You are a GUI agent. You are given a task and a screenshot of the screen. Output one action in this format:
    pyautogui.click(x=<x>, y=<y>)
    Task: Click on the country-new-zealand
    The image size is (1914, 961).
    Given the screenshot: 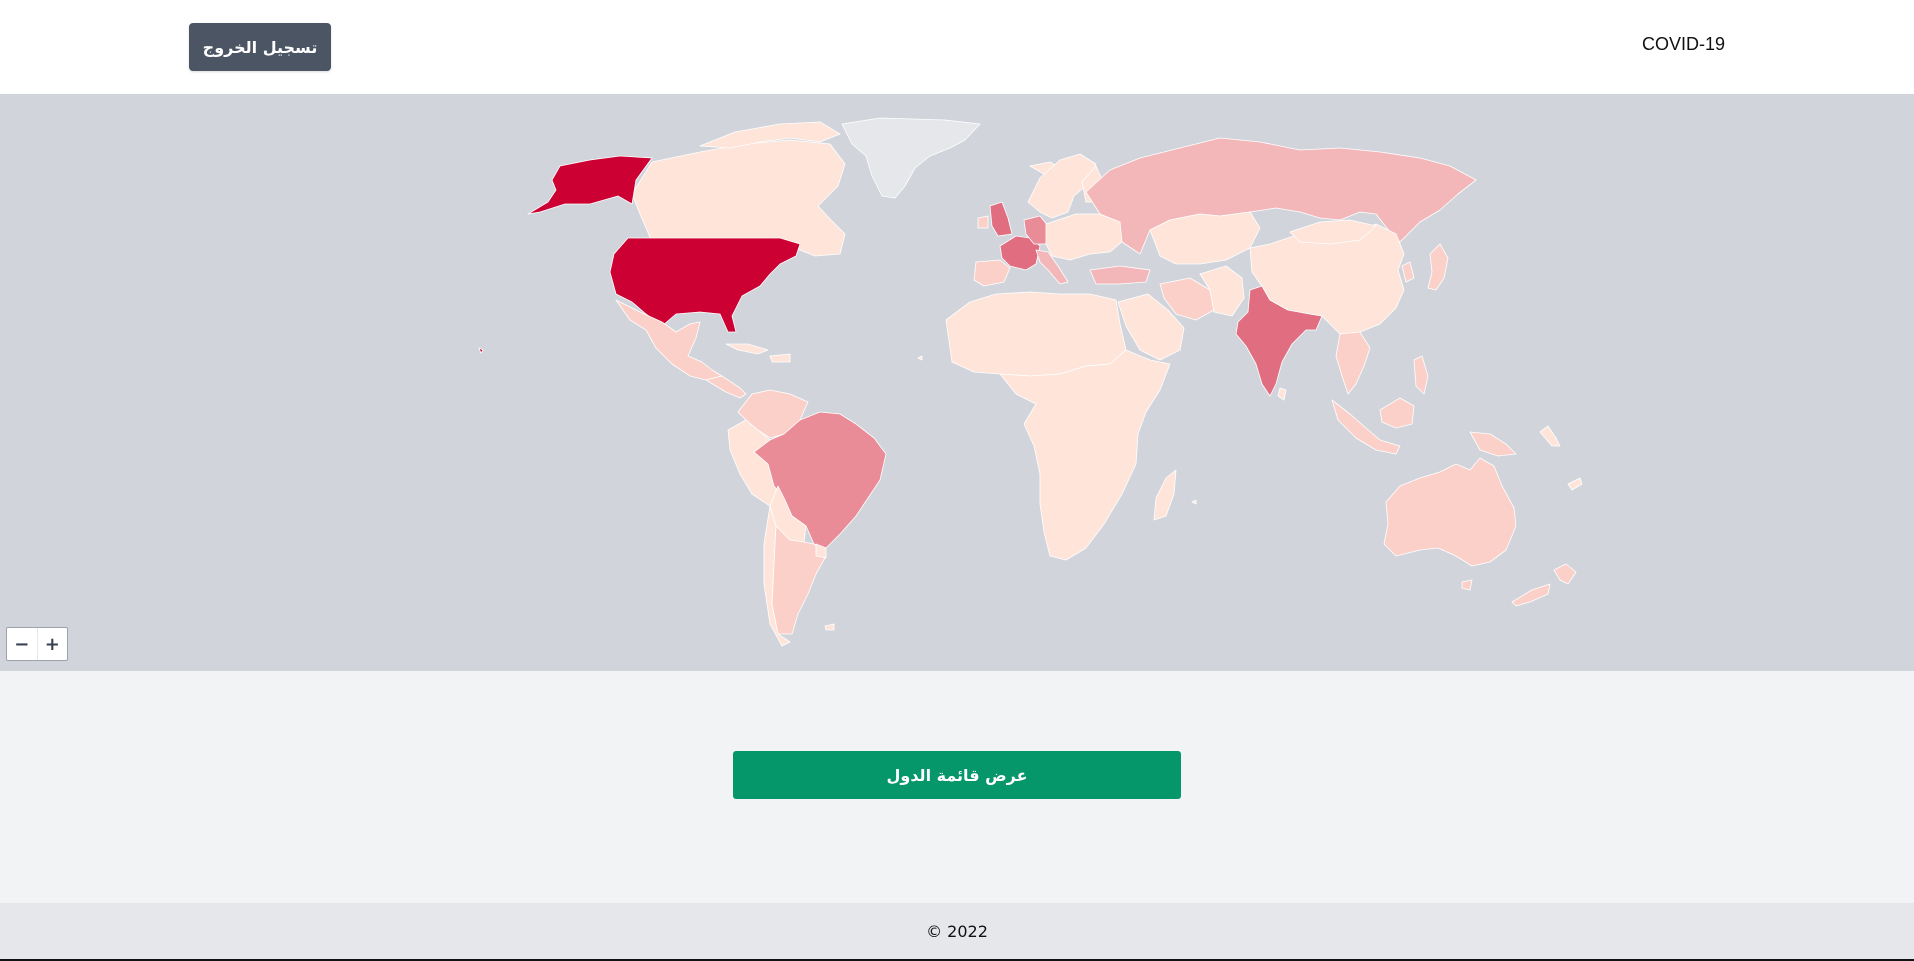 What is the action you would take?
    pyautogui.click(x=1565, y=574)
    